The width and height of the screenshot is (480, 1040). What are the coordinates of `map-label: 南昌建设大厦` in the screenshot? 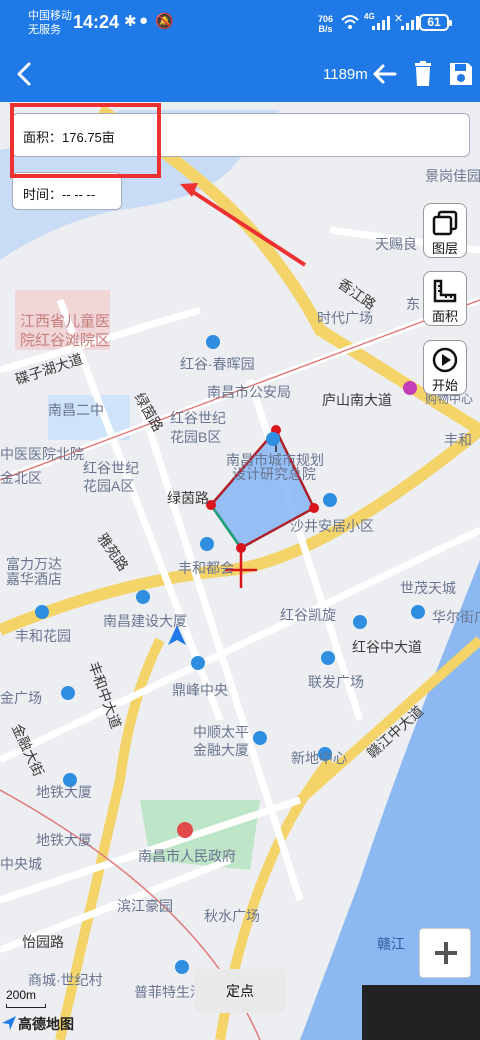 It's located at (145, 621).